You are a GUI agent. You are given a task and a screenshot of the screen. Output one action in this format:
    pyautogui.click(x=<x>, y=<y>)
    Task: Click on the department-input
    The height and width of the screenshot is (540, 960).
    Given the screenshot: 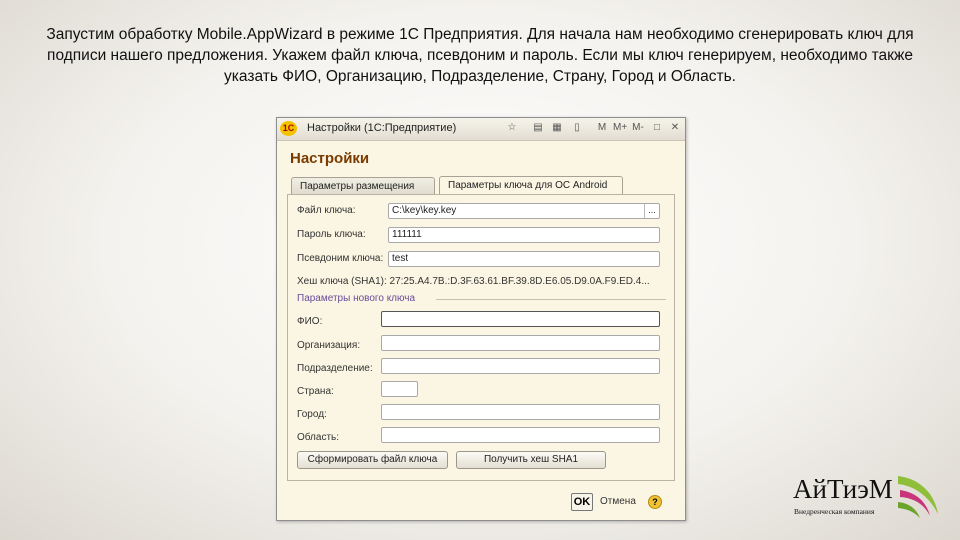 What is the action you would take?
    pyautogui.click(x=520, y=366)
    